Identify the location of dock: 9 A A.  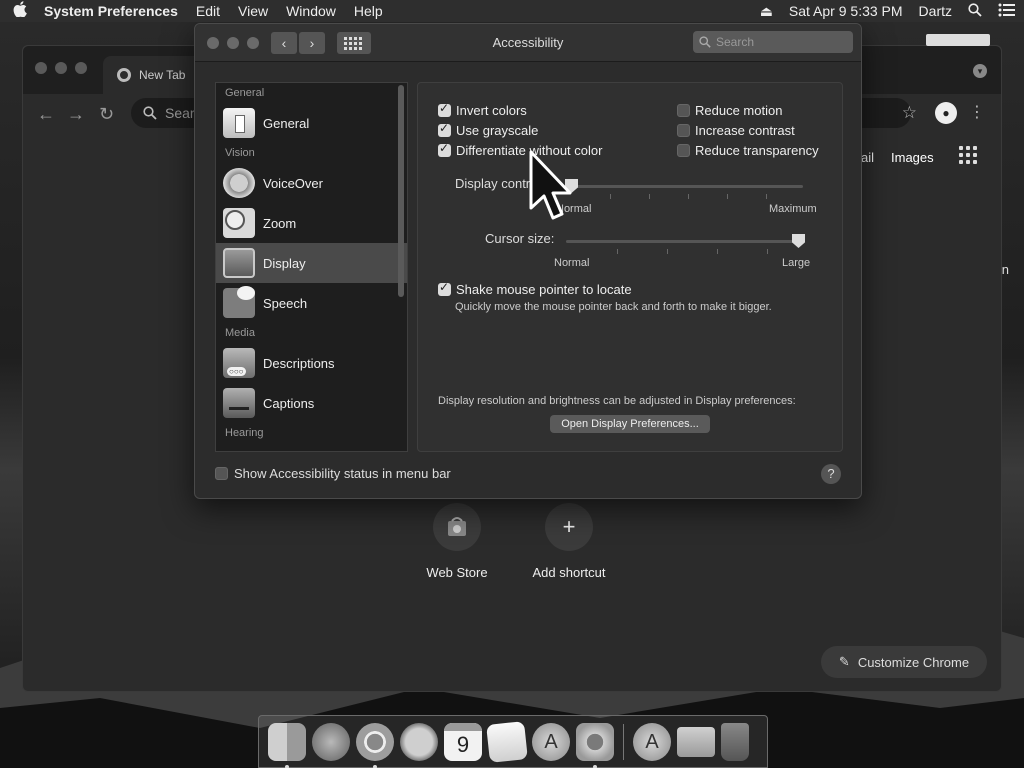
(513, 741).